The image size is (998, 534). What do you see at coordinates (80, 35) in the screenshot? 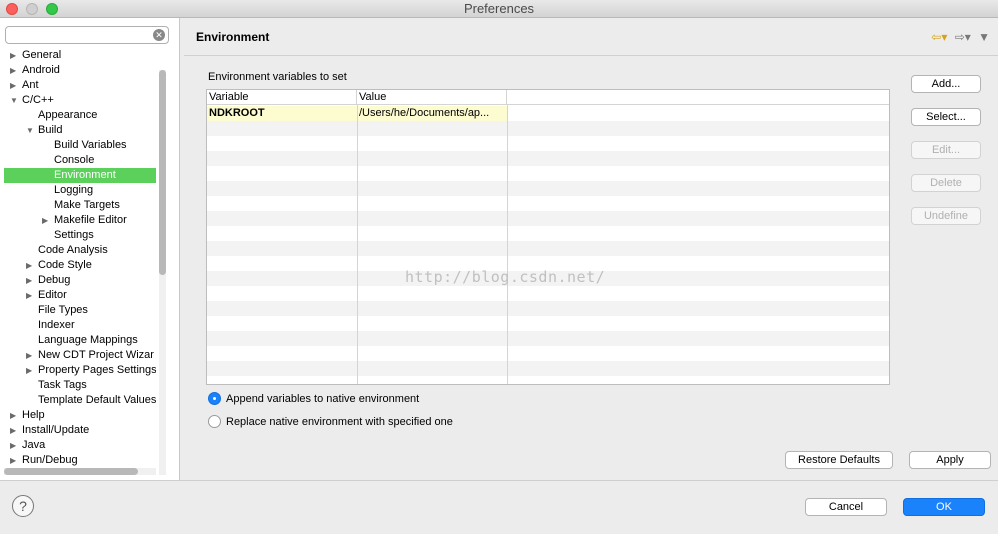
I see `filter-input` at bounding box center [80, 35].